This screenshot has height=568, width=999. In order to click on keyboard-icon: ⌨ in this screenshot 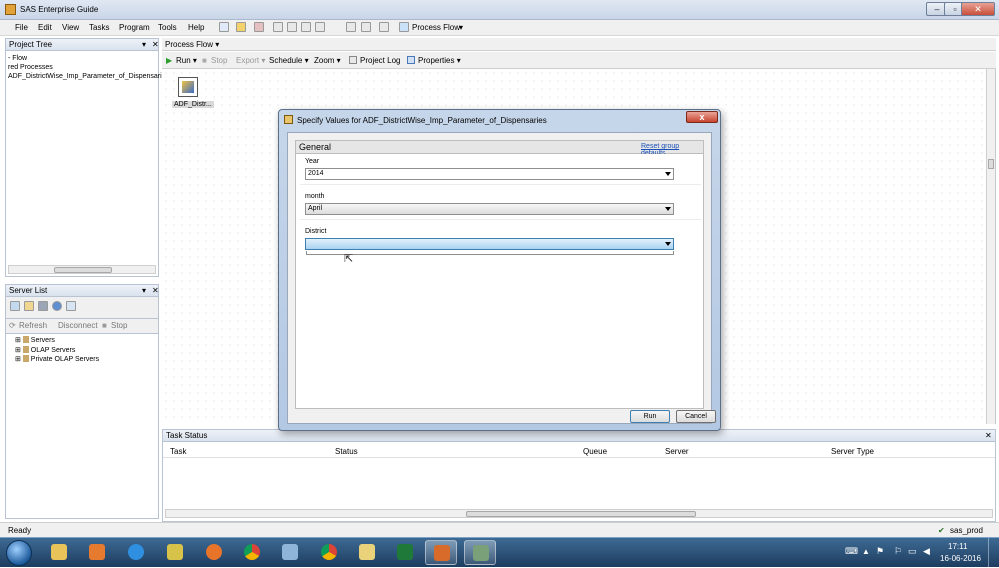, I will do `click(851, 551)`.